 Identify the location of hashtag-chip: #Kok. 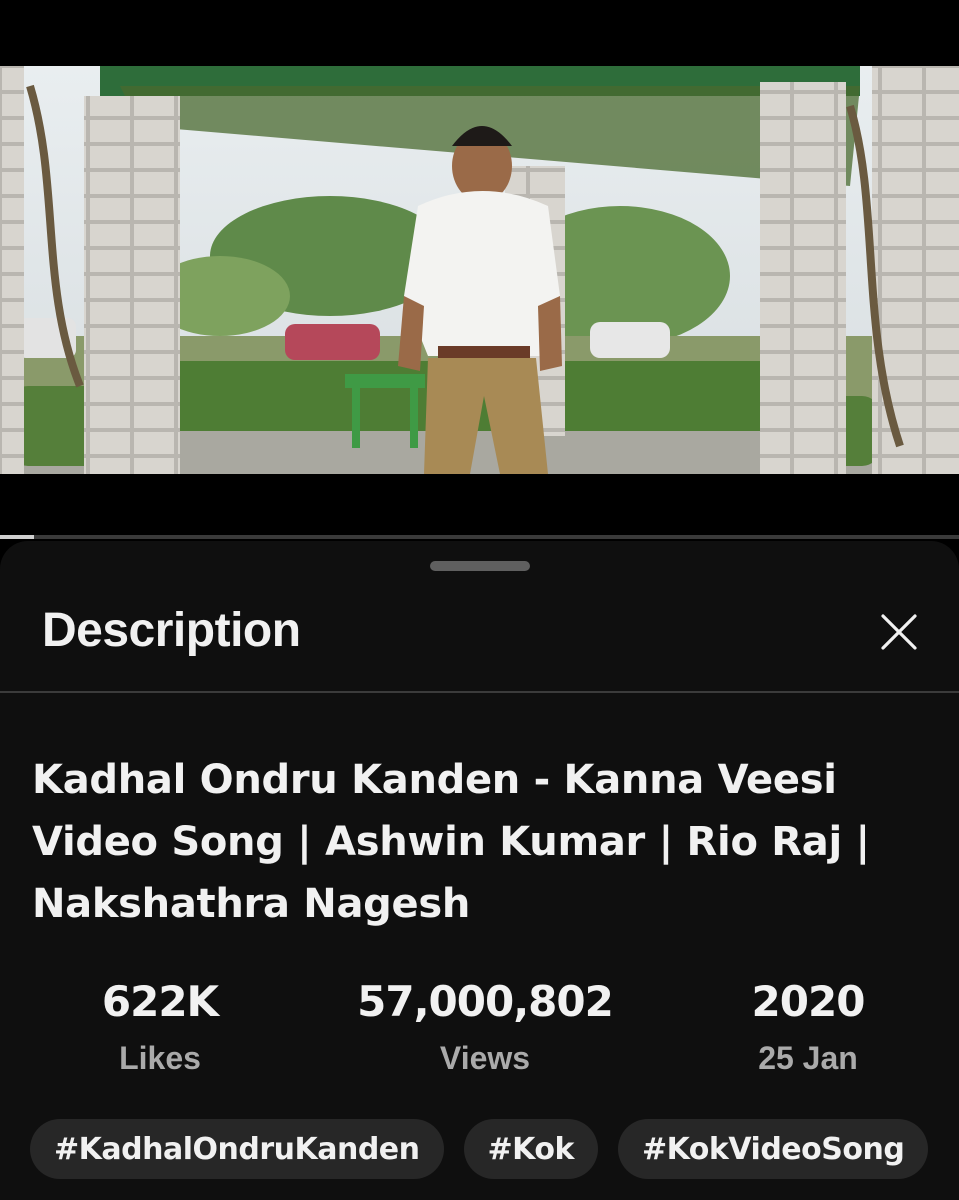
(530, 1149).